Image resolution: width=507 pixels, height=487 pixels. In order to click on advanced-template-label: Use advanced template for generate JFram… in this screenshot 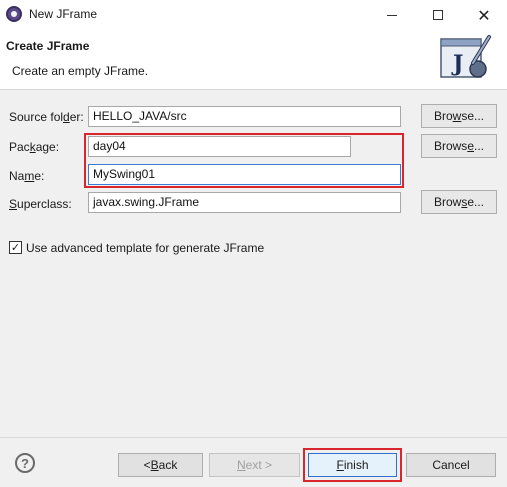, I will do `click(145, 248)`.